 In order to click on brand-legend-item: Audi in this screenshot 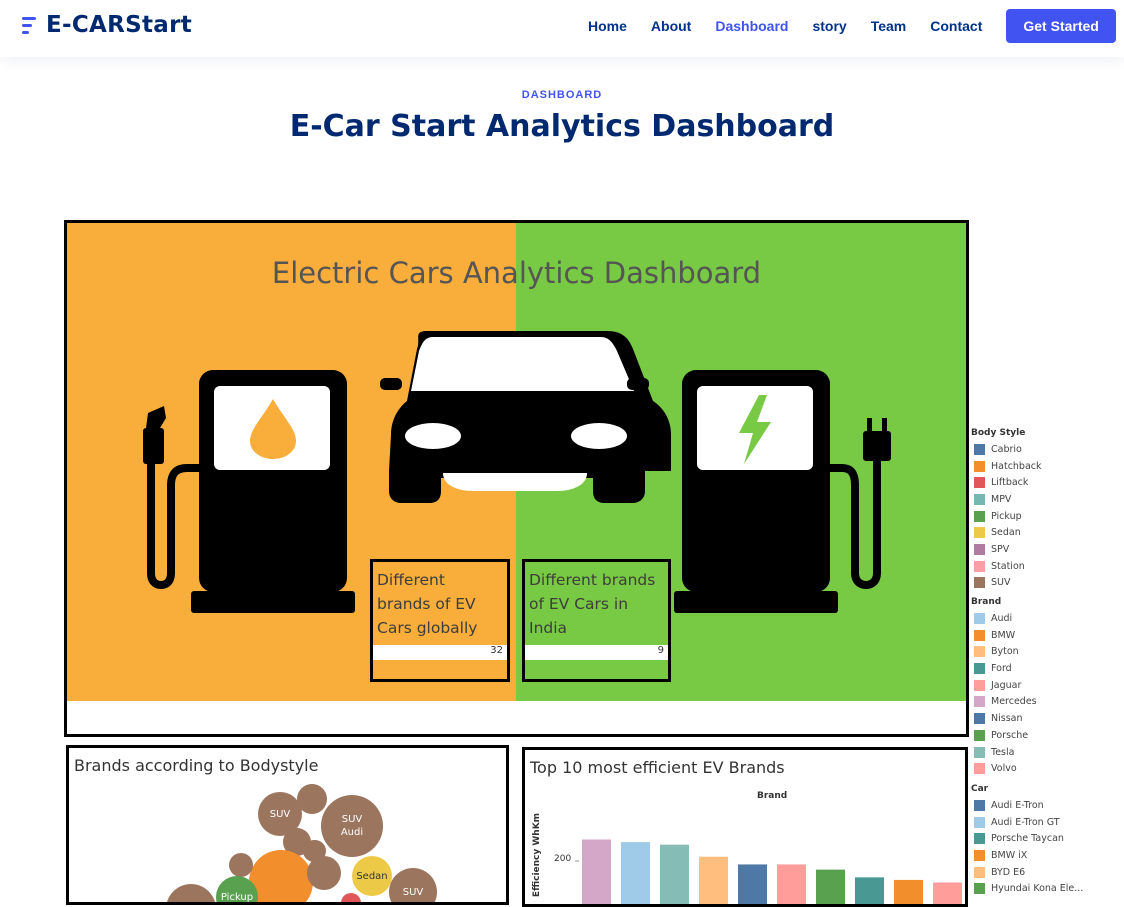, I will do `click(1046, 618)`.